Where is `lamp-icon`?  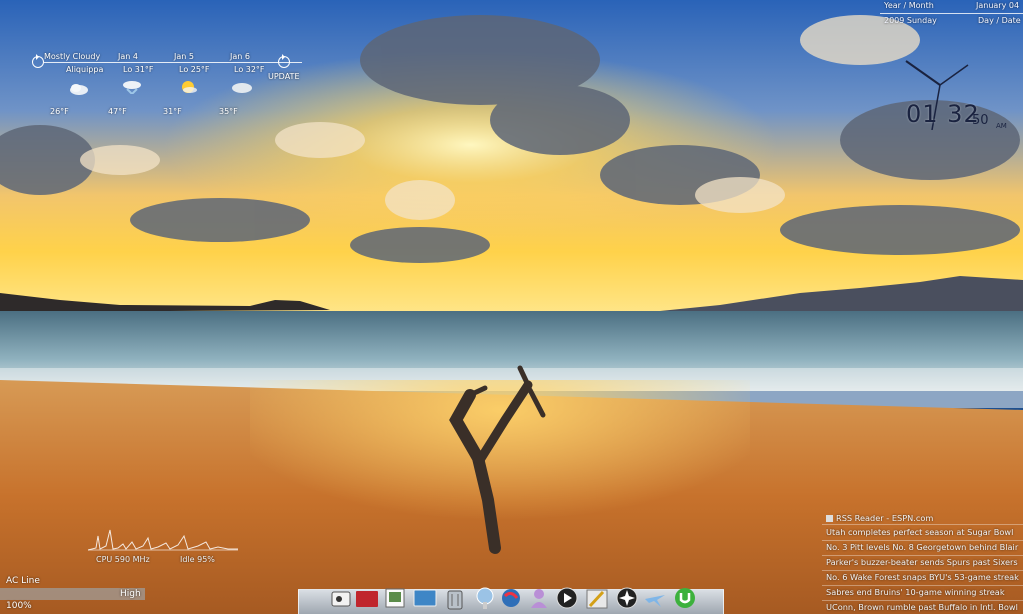 lamp-icon is located at coordinates (485, 598).